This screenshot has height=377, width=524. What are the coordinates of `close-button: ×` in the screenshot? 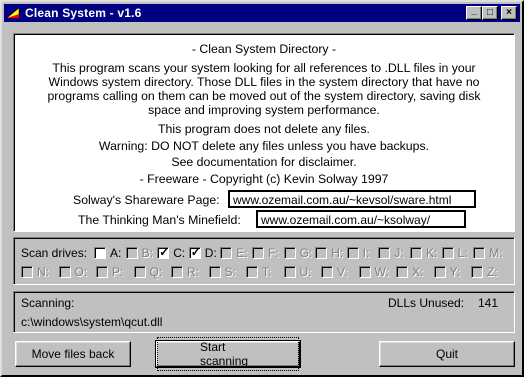 It's located at (509, 13).